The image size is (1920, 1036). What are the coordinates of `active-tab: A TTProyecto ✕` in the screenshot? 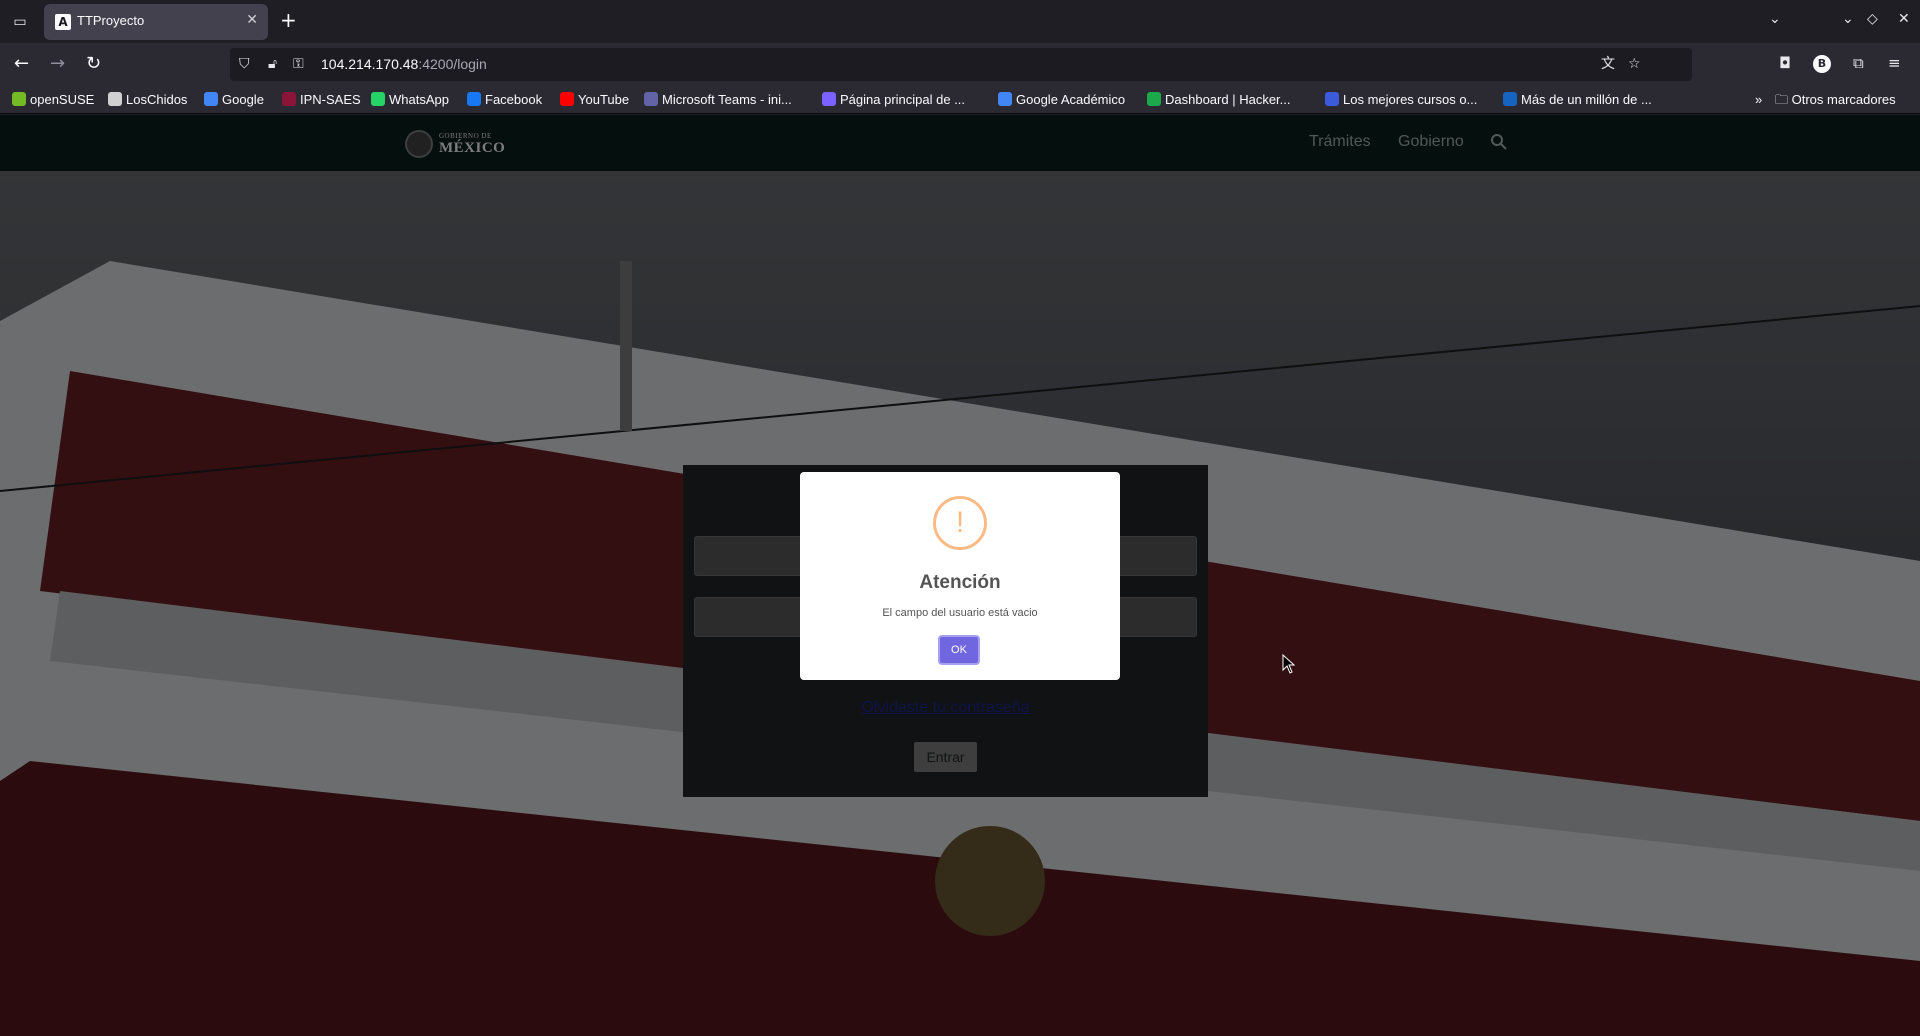 It's located at (156, 22).